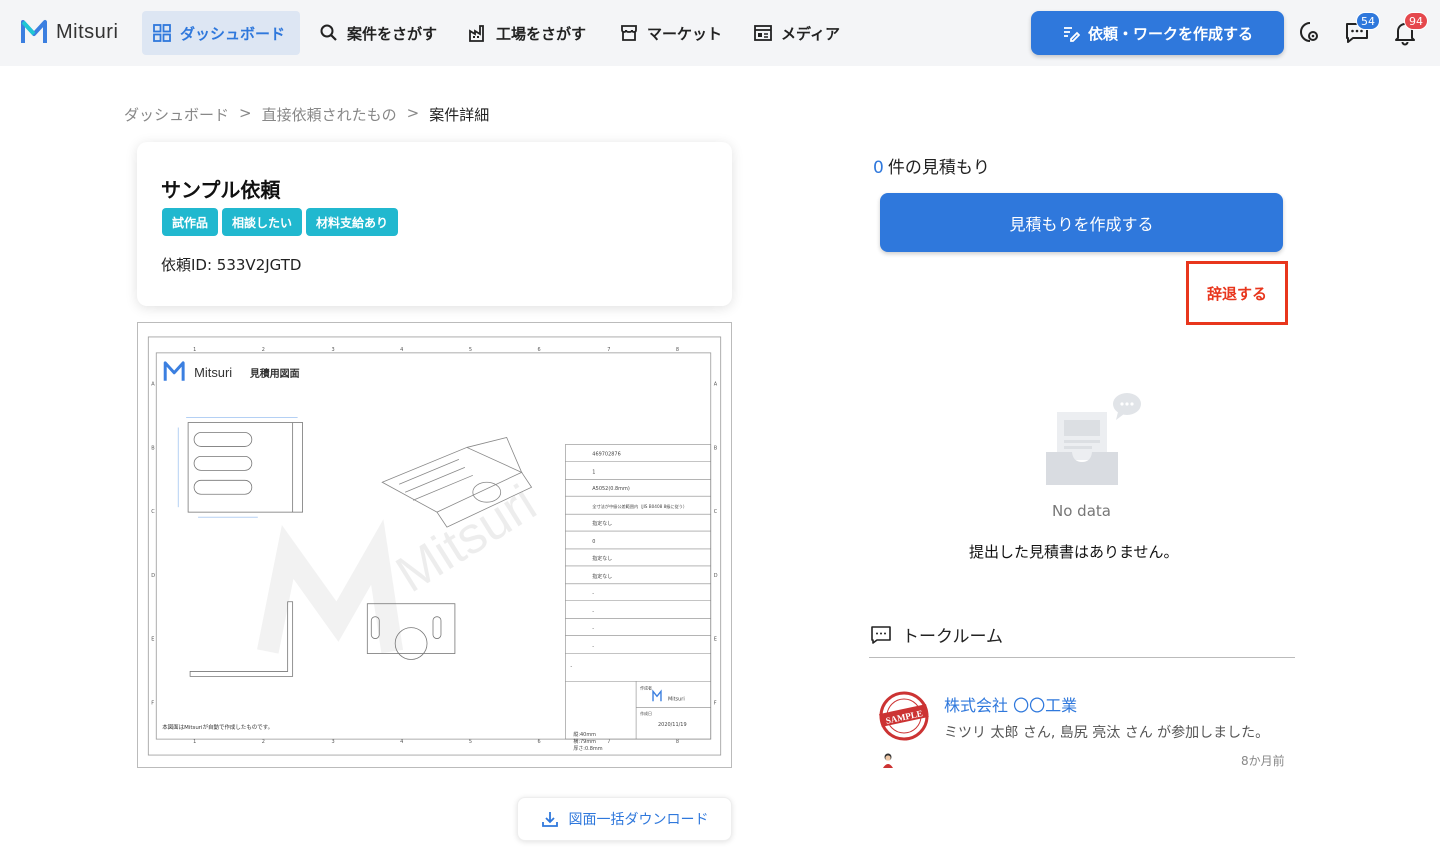 The image size is (1440, 847). I want to click on user-settings-icon, so click(1309, 32).